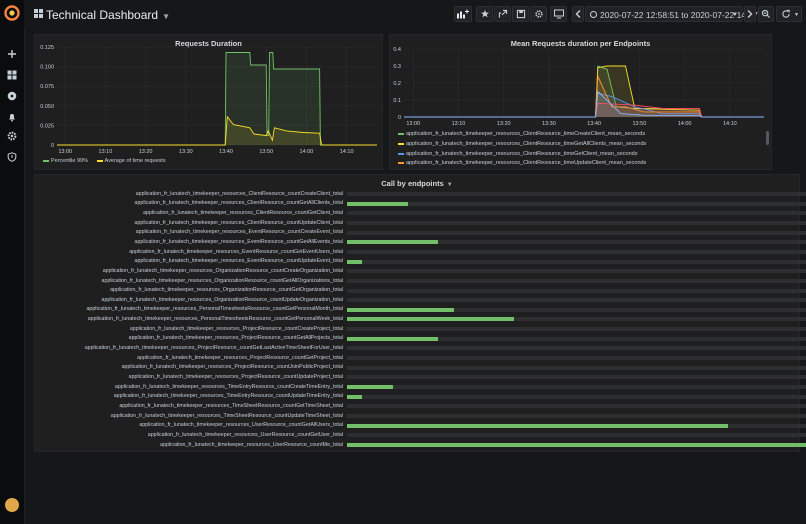  What do you see at coordinates (12, 96) in the screenshot?
I see `explore-compass-icon` at bounding box center [12, 96].